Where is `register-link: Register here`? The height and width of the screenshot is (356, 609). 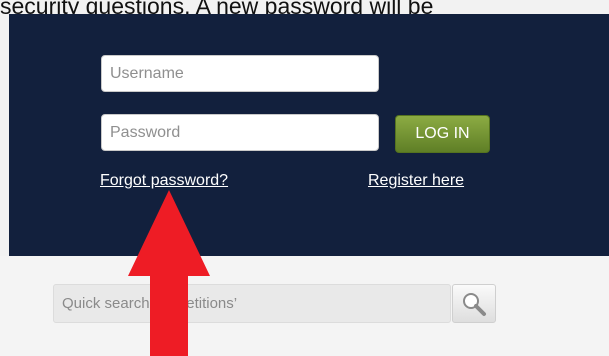
register-link: Register here is located at coordinates (416, 181).